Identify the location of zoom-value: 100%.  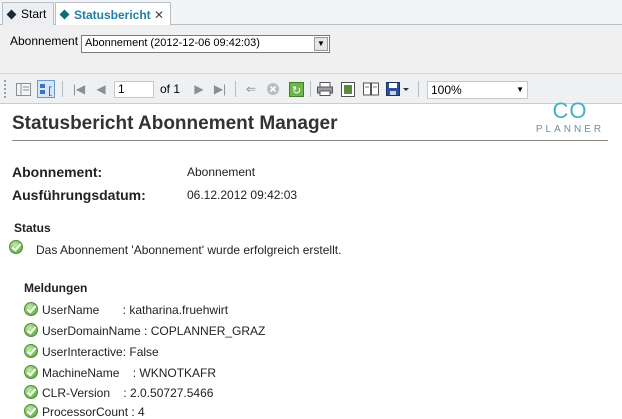
(446, 90).